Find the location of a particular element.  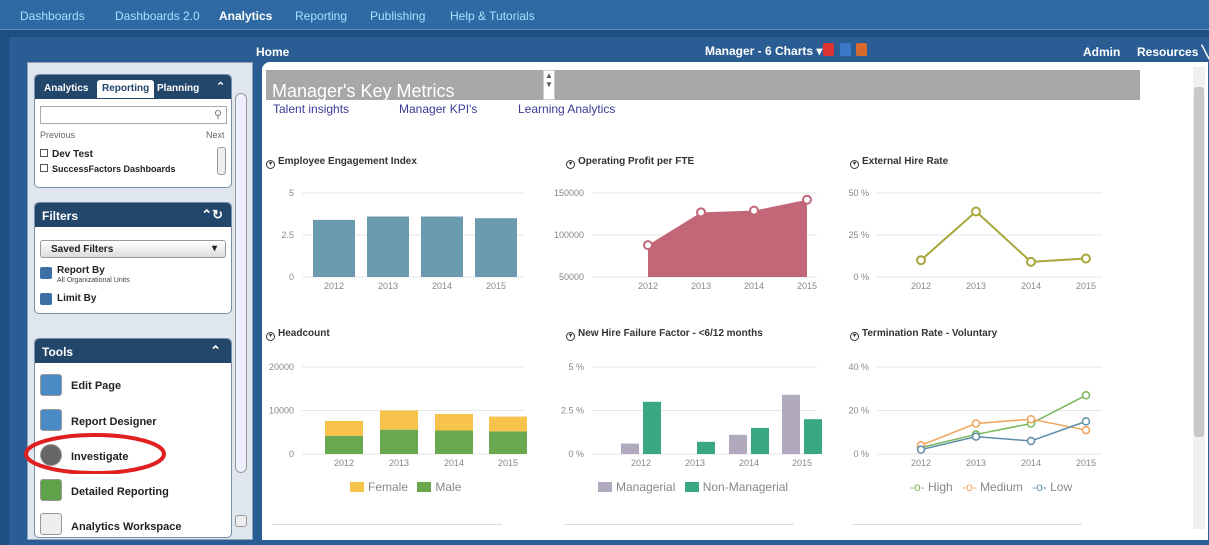

y-tick-label: 2.5 is located at coordinates (287, 235).